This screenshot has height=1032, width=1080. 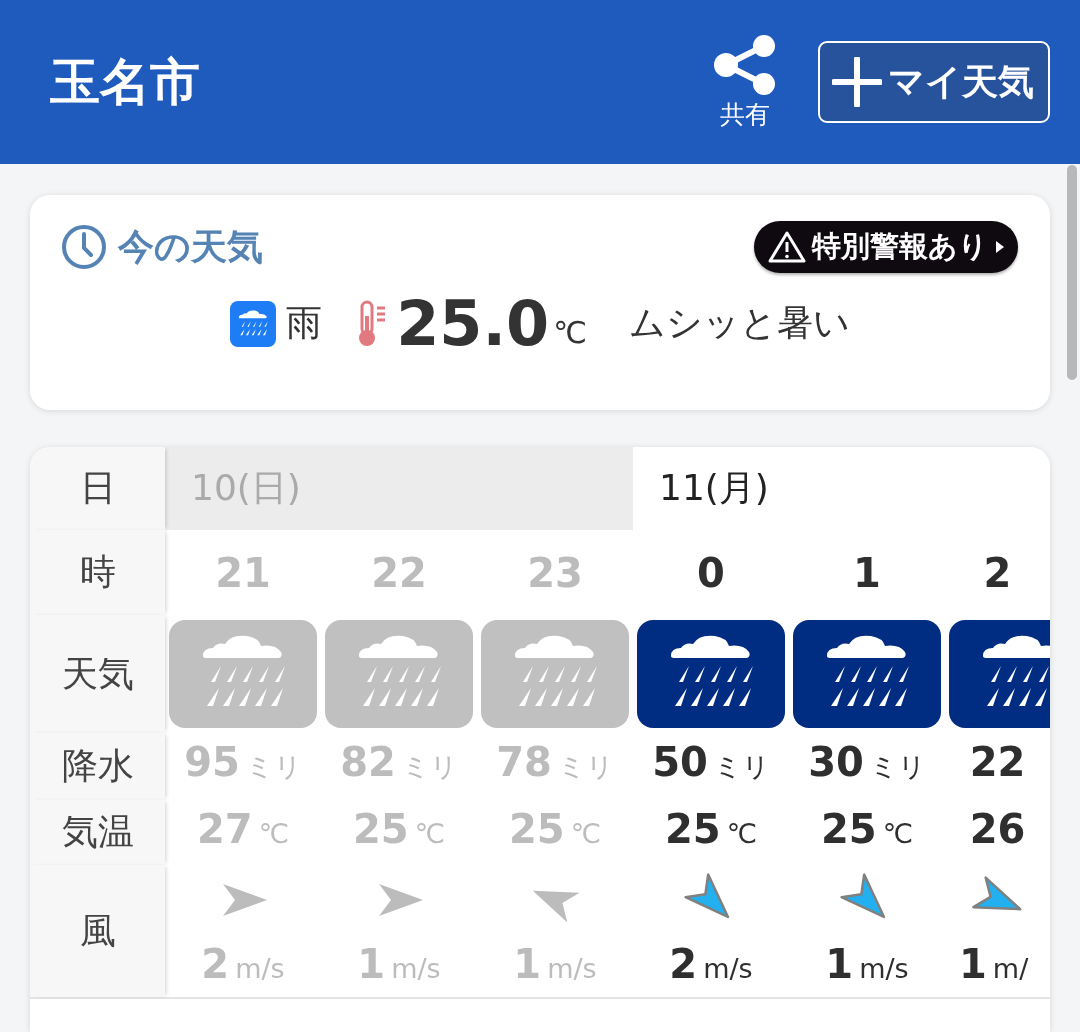 What do you see at coordinates (97, 766) in the screenshot?
I see `row-label: 降水` at bounding box center [97, 766].